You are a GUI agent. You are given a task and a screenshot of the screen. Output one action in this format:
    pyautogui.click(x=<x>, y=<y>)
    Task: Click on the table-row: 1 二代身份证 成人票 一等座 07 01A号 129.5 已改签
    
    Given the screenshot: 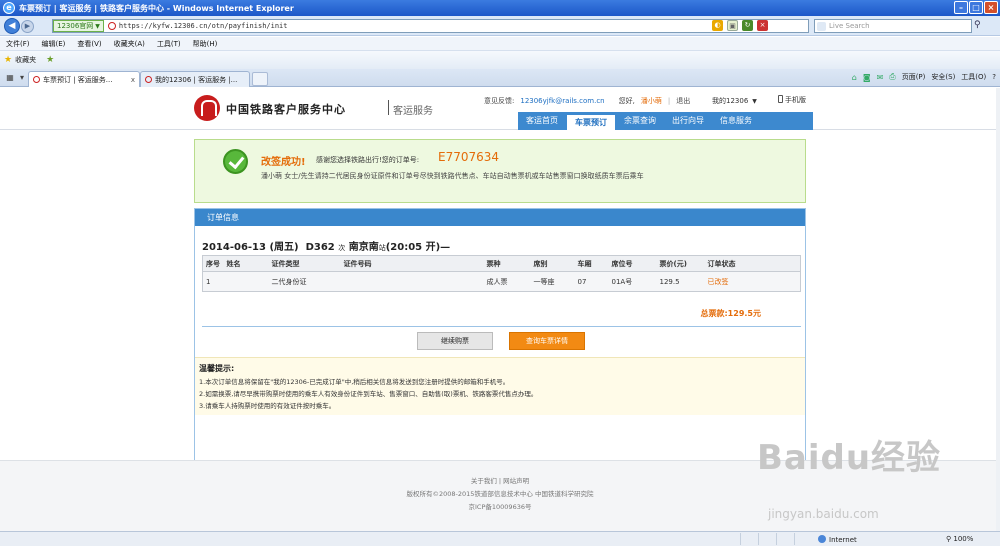 What is the action you would take?
    pyautogui.click(x=501, y=281)
    